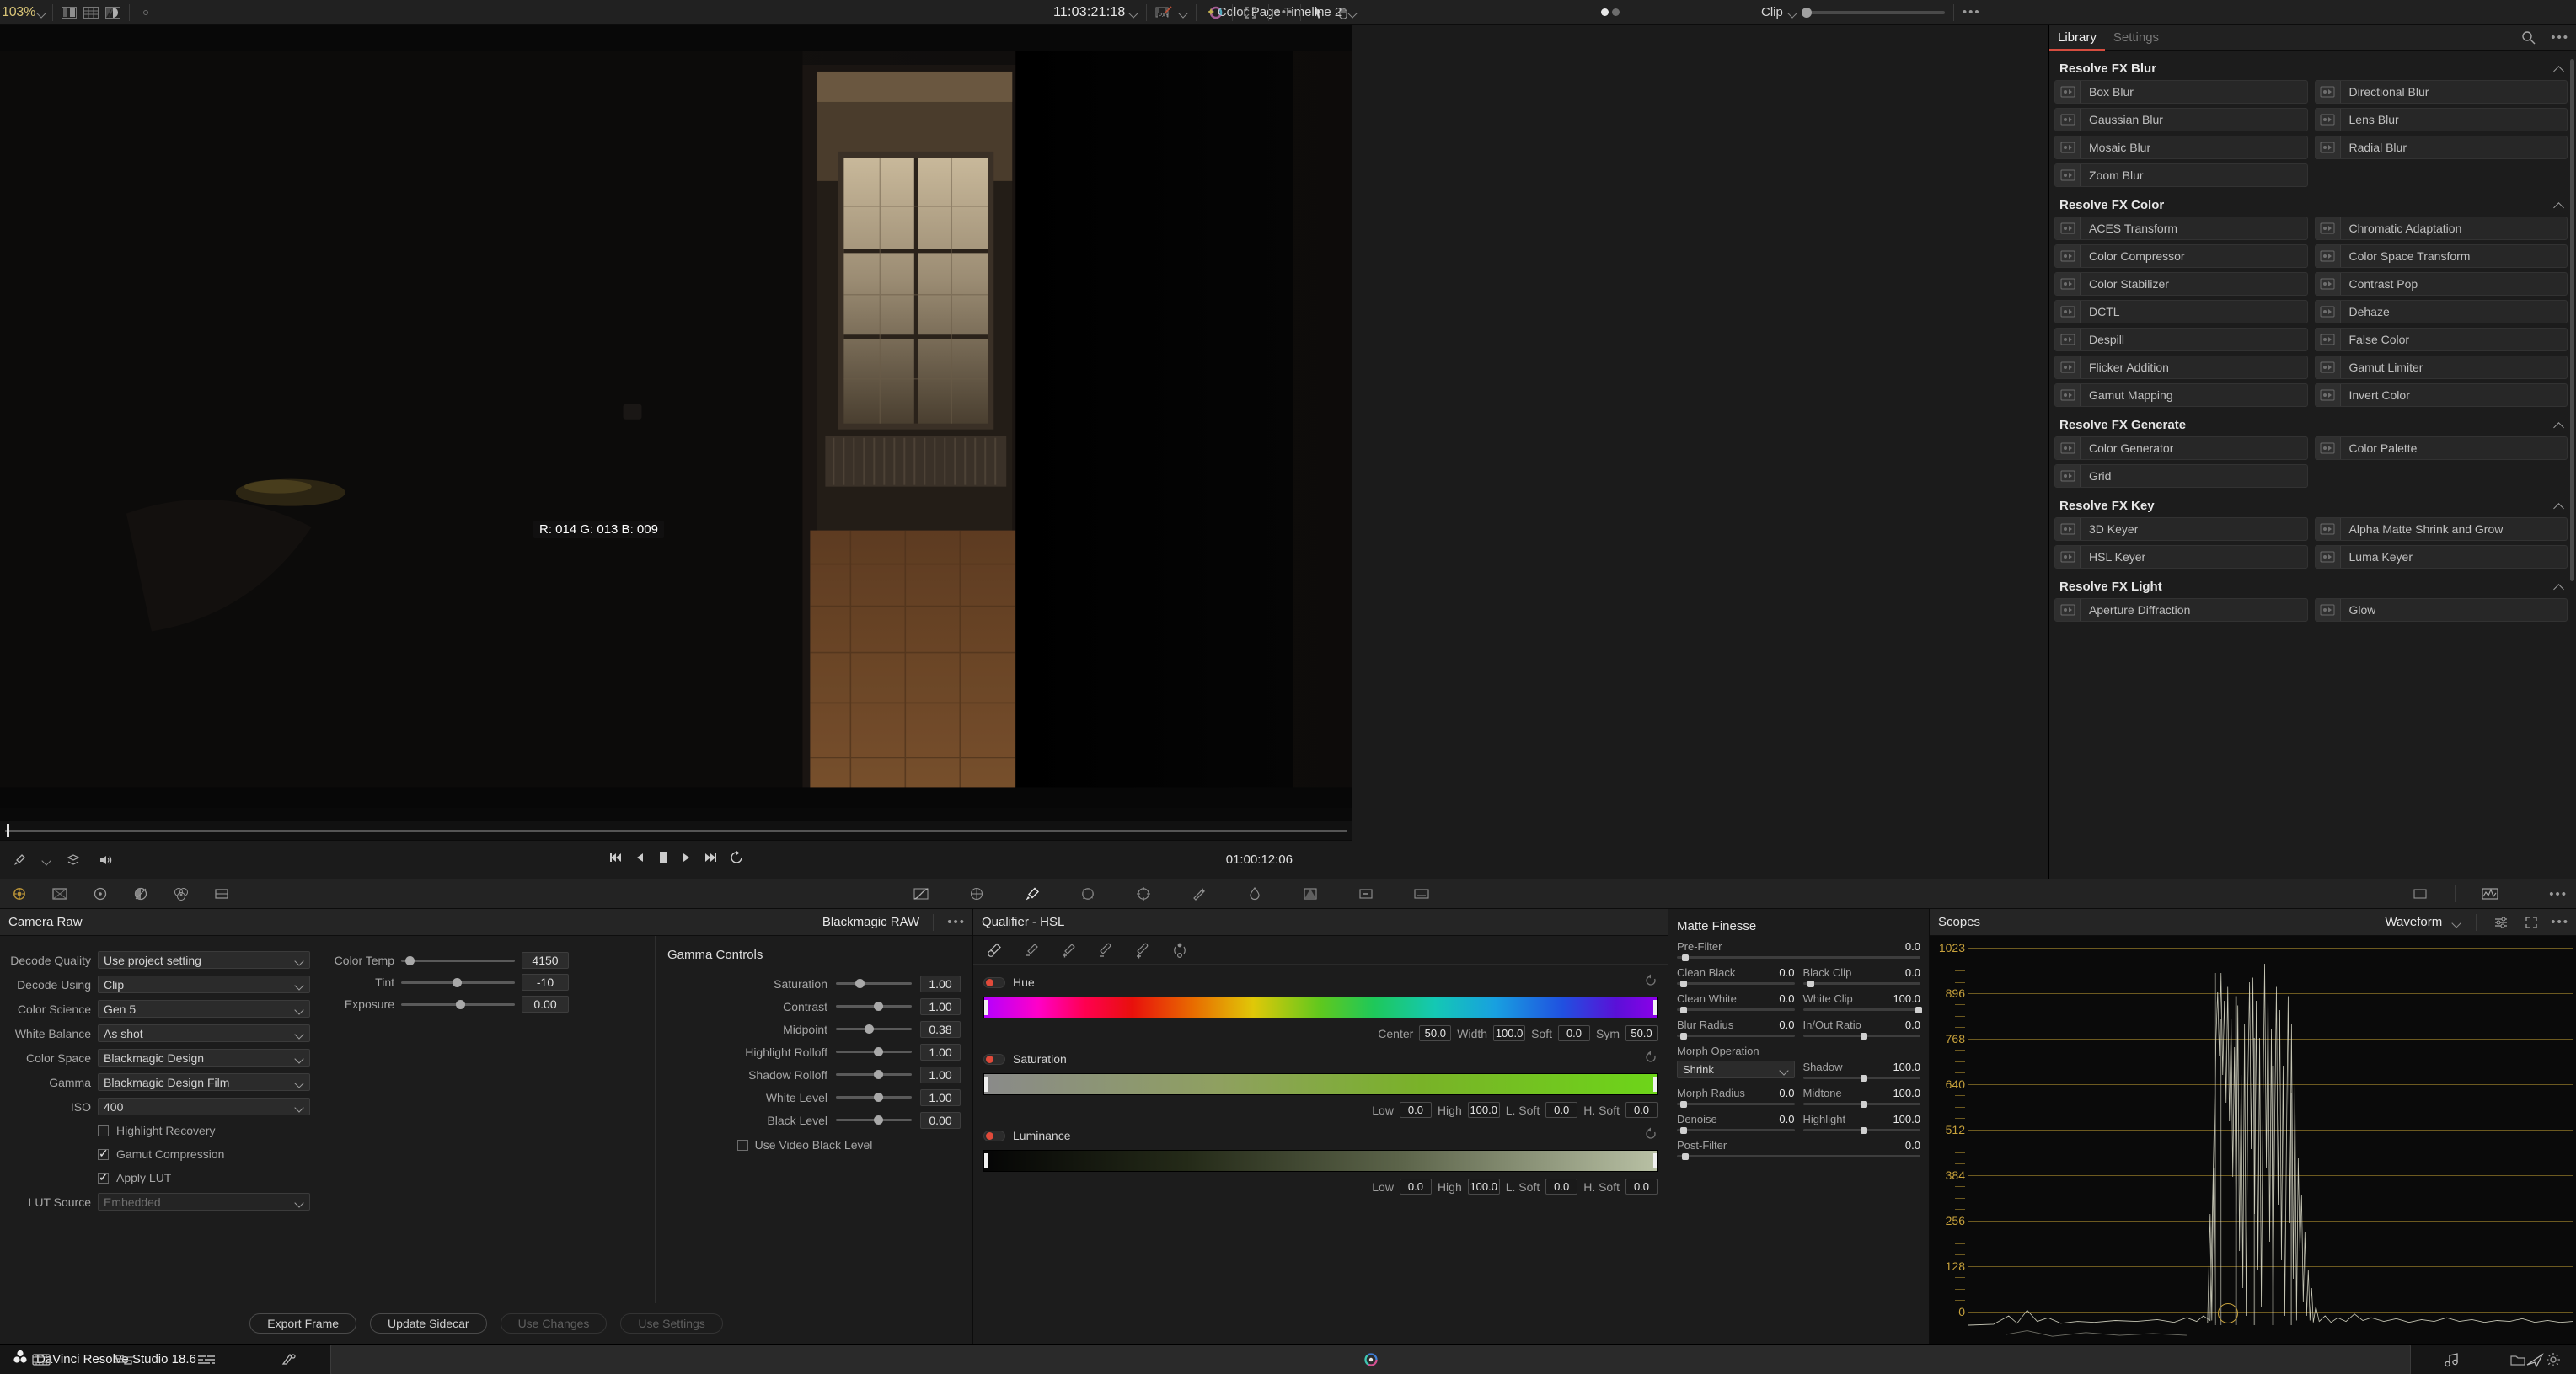 The height and width of the screenshot is (1374, 2576). Describe the element at coordinates (1068, 950) in the screenshot. I see `picker-plus-icon` at that location.